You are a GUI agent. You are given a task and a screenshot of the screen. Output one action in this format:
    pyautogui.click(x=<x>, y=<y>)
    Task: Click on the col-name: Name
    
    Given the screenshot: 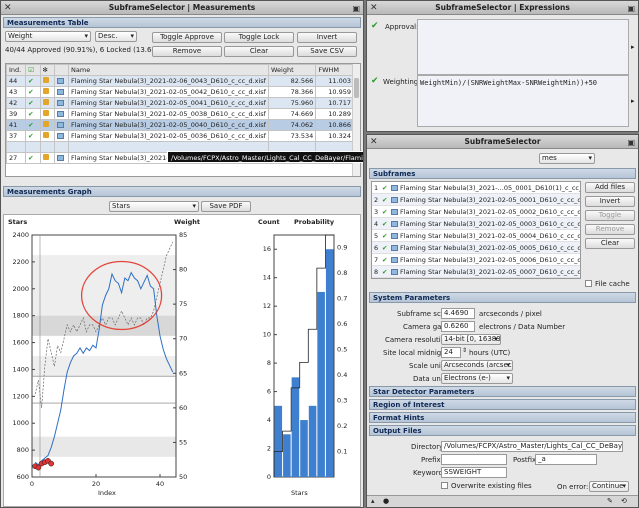 What is the action you would take?
    pyautogui.click(x=168, y=70)
    